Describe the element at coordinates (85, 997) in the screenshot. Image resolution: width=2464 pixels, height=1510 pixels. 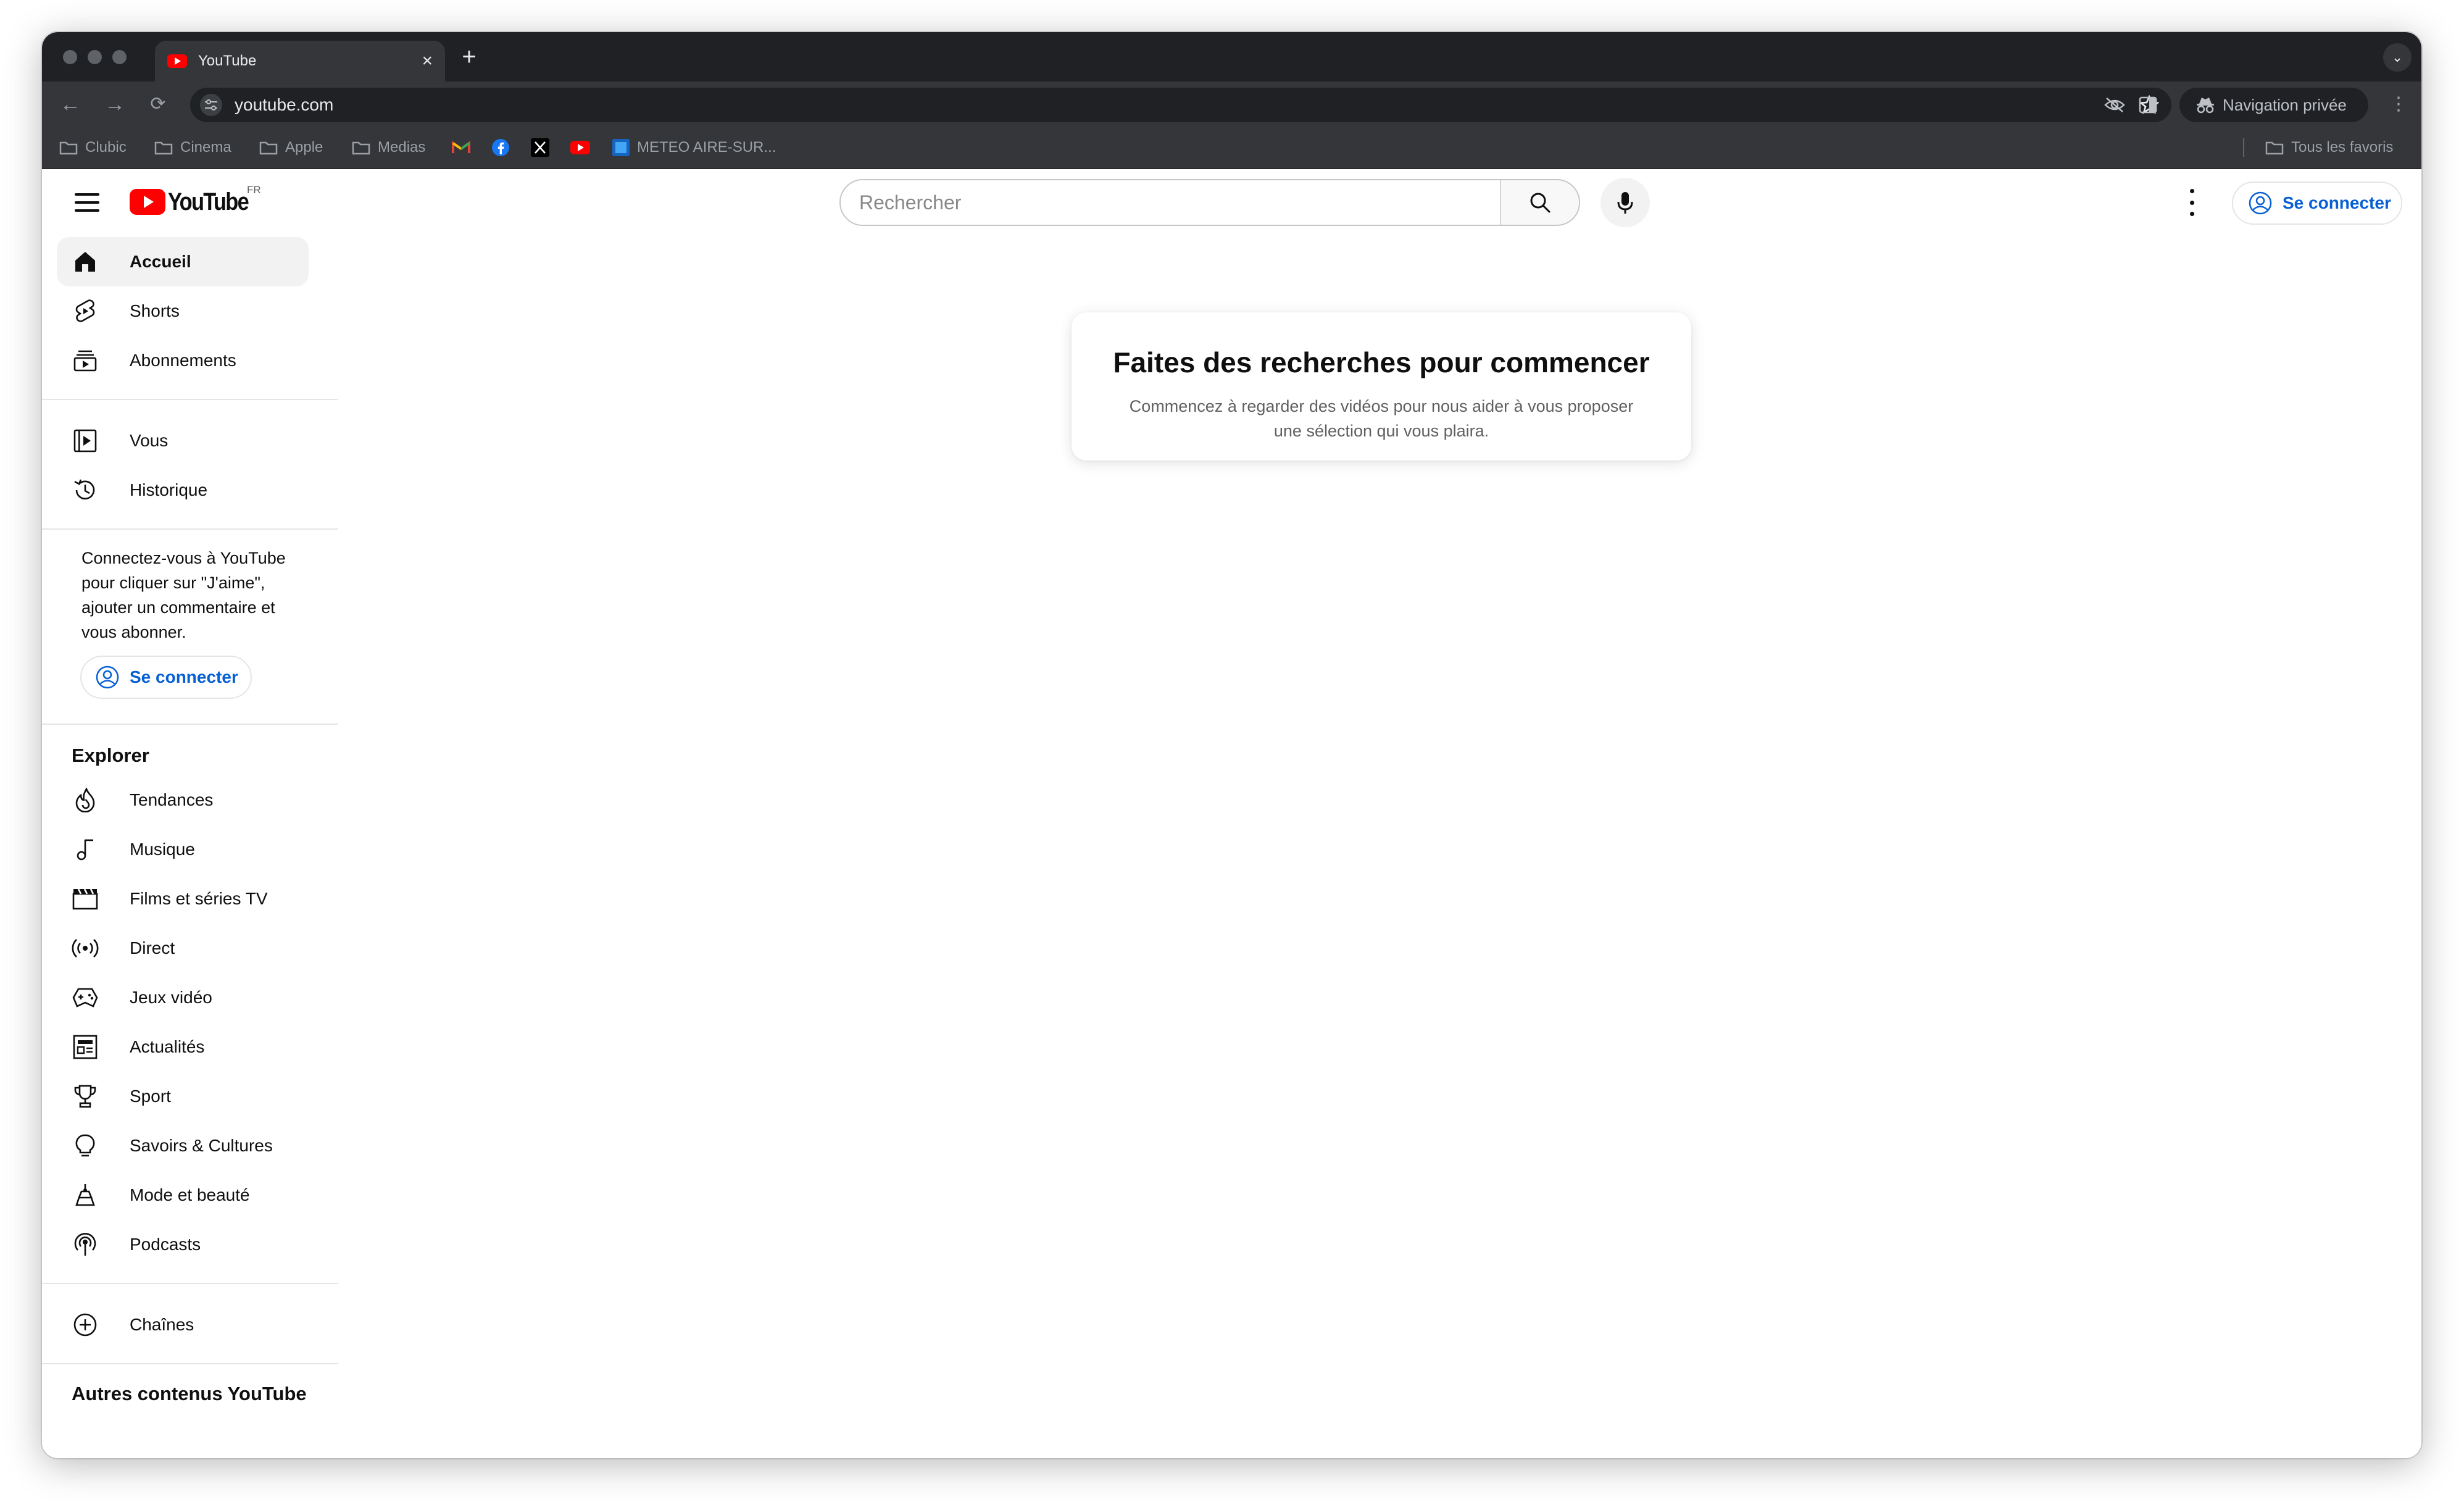
I see `gaming-icon` at that location.